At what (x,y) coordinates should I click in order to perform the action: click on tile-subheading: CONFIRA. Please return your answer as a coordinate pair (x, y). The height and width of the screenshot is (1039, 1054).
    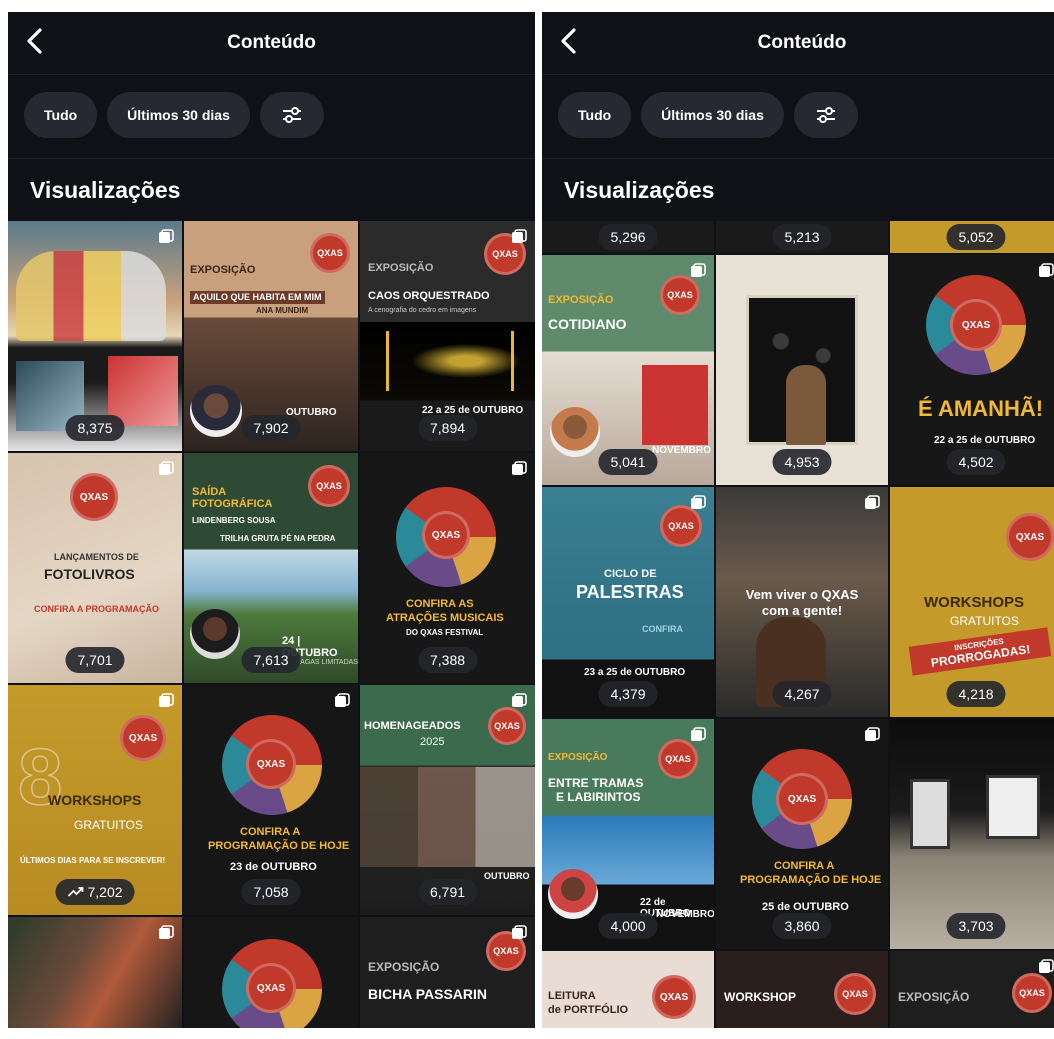
    Looking at the image, I should click on (662, 629).